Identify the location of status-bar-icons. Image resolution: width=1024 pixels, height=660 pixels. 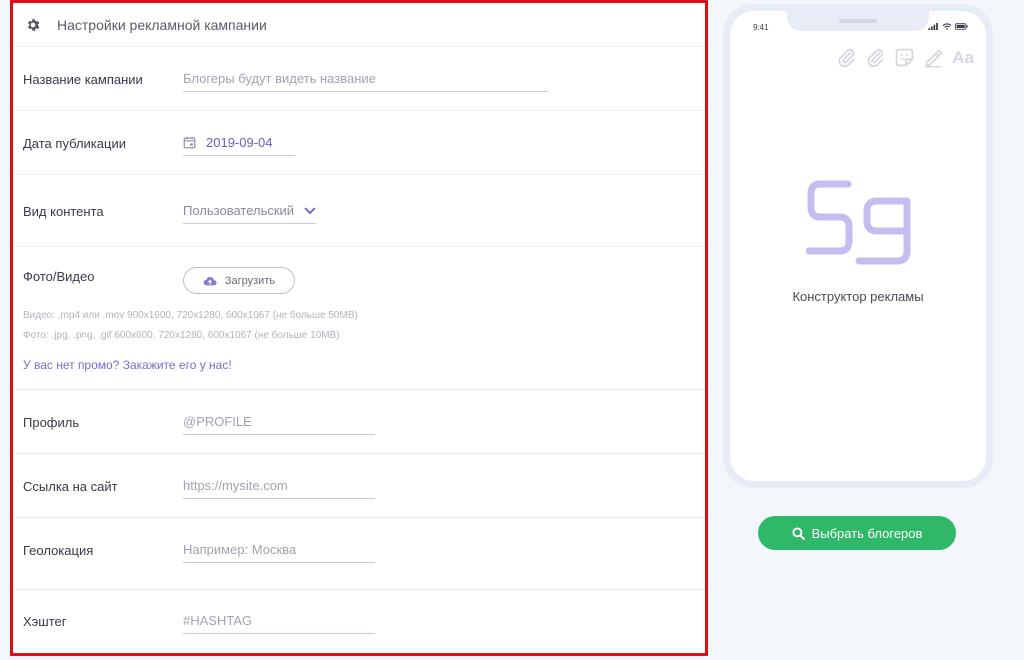
(948, 26).